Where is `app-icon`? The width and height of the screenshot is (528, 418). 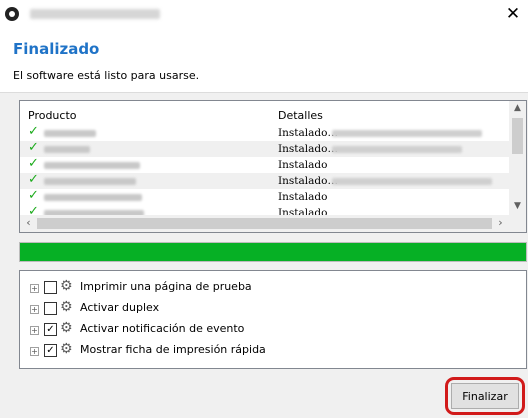 app-icon is located at coordinates (12, 14).